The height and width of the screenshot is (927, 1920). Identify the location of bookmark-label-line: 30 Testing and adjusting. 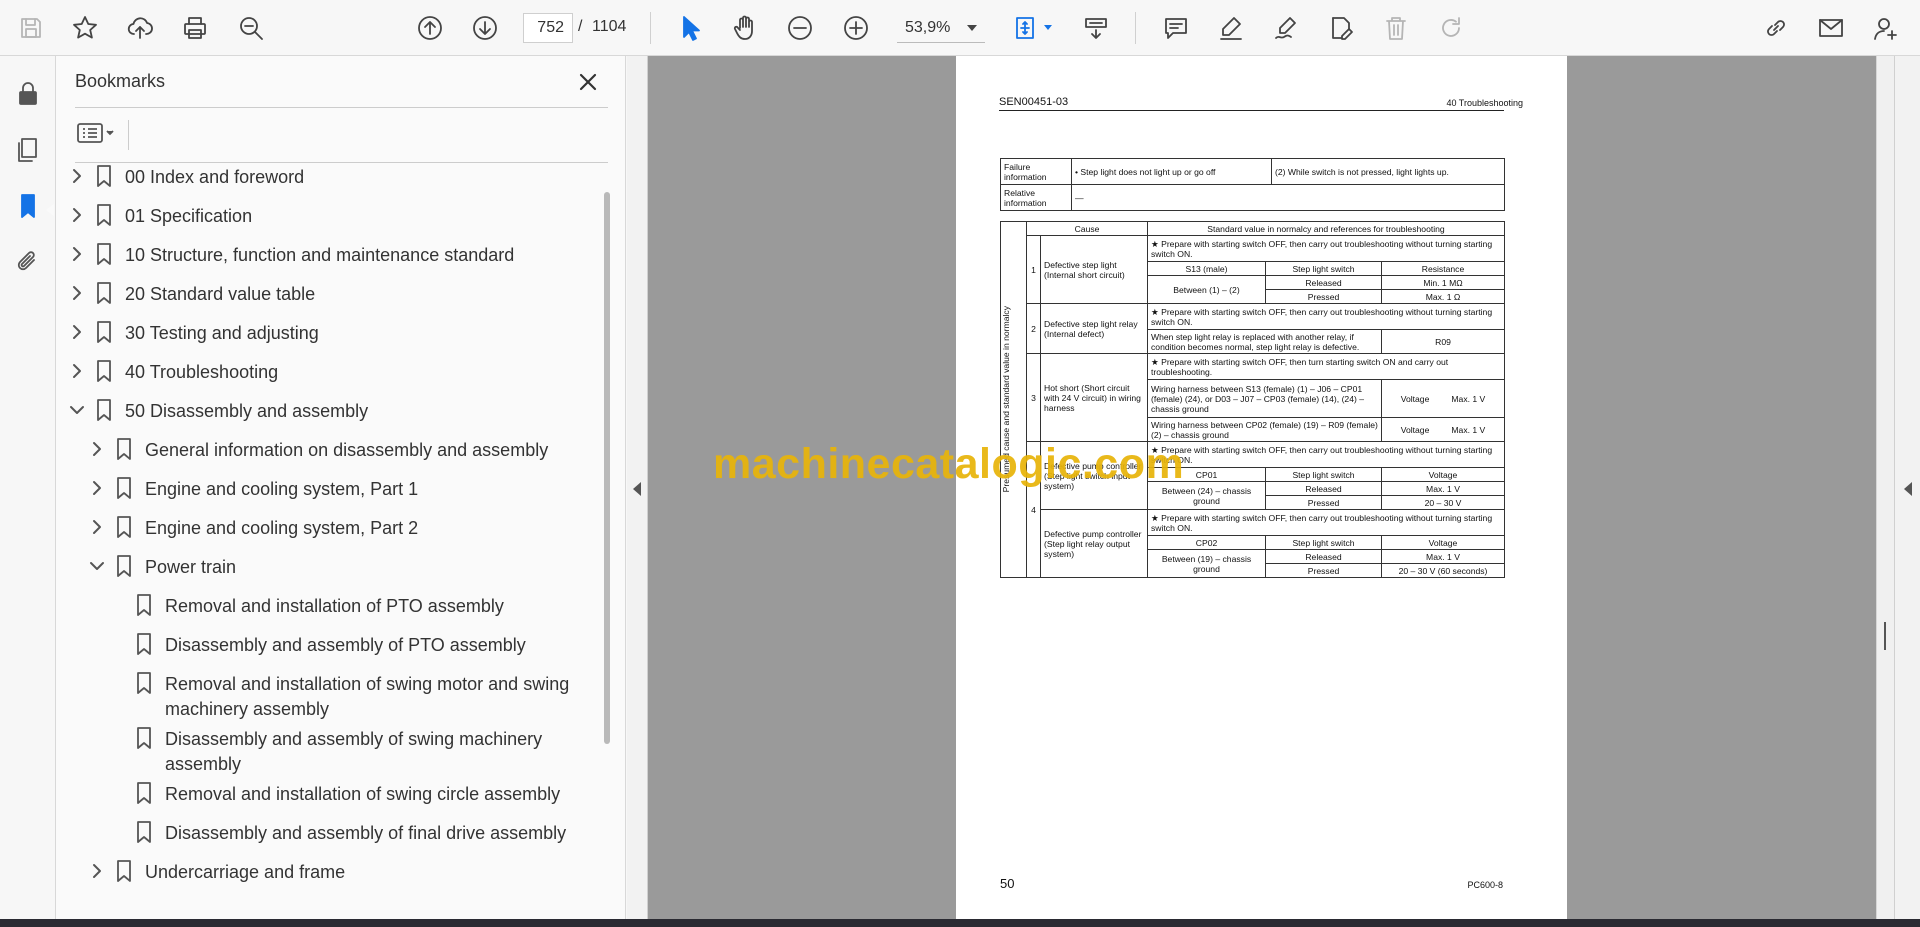
(222, 333).